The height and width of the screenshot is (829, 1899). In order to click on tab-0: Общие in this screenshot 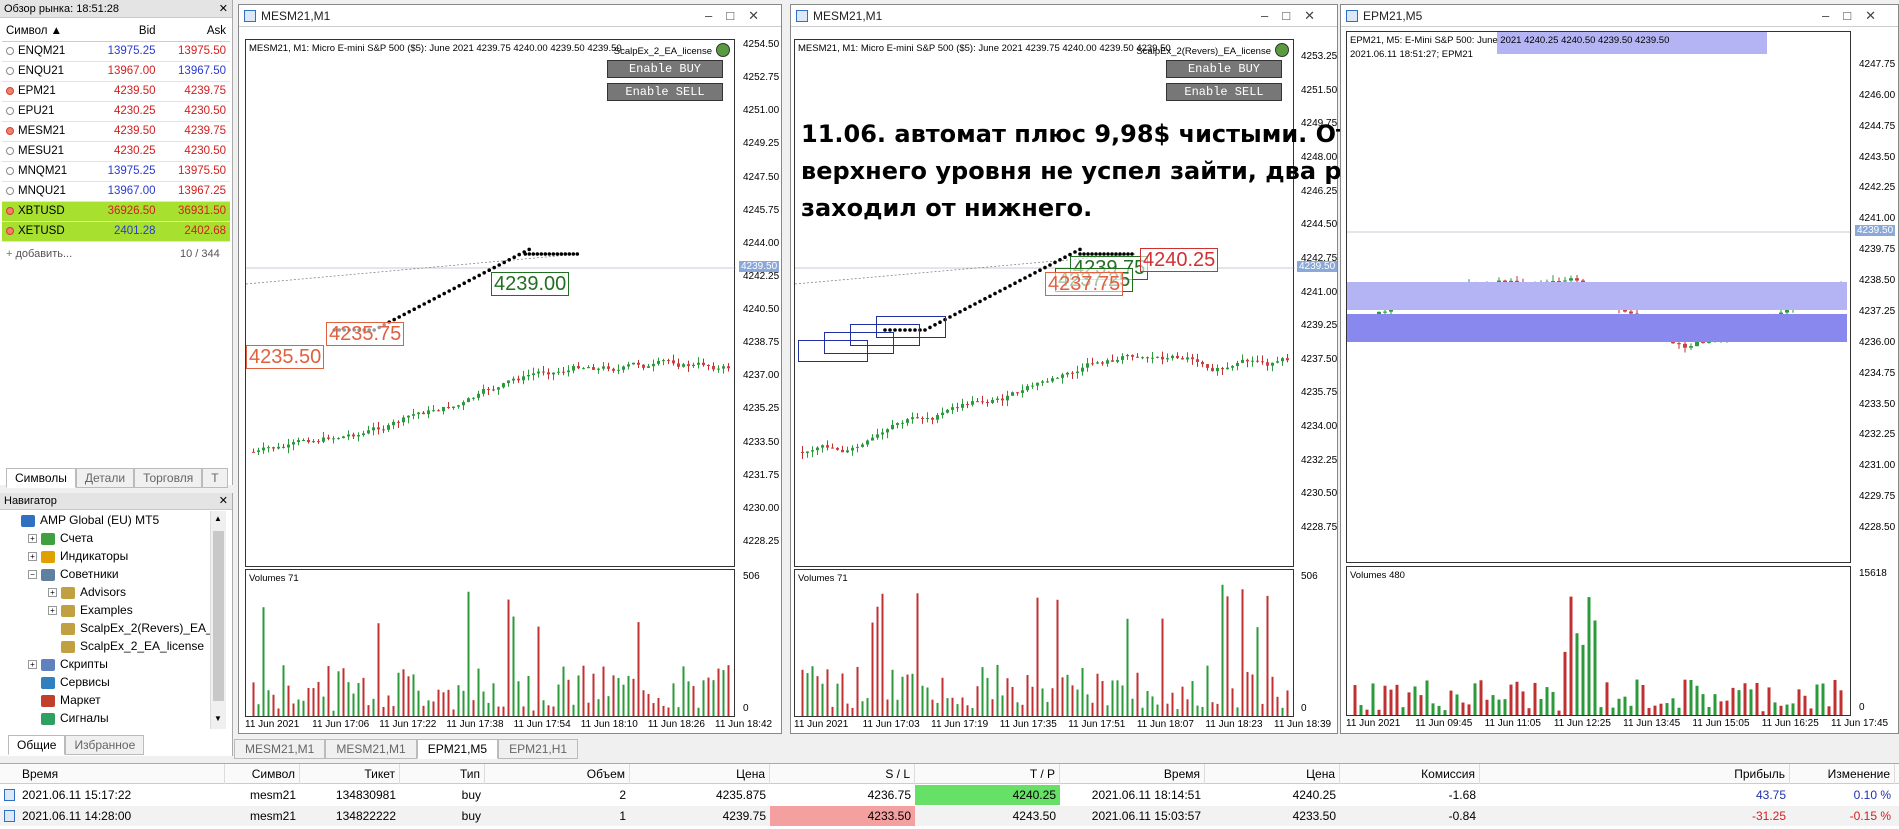, I will do `click(37, 745)`.